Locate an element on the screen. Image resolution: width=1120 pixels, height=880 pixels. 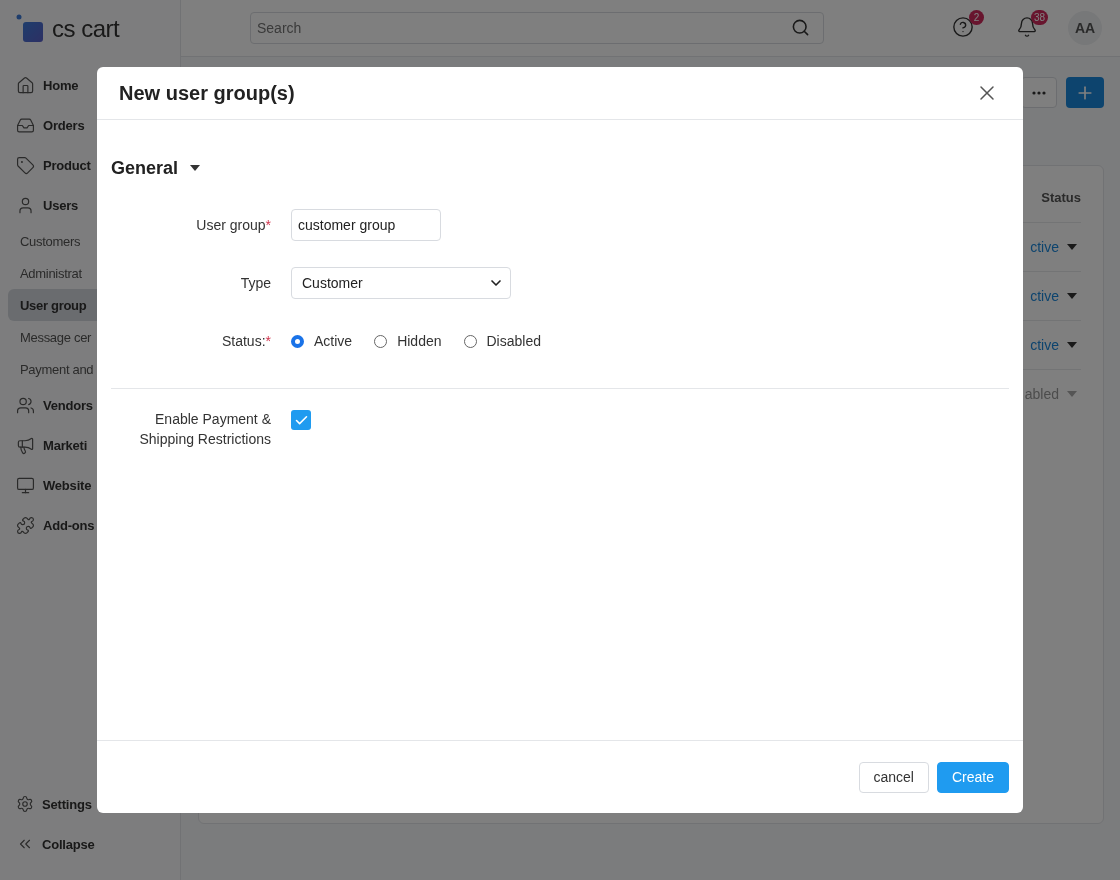
sidebar-item: Add-ons is located at coordinates (94, 525).